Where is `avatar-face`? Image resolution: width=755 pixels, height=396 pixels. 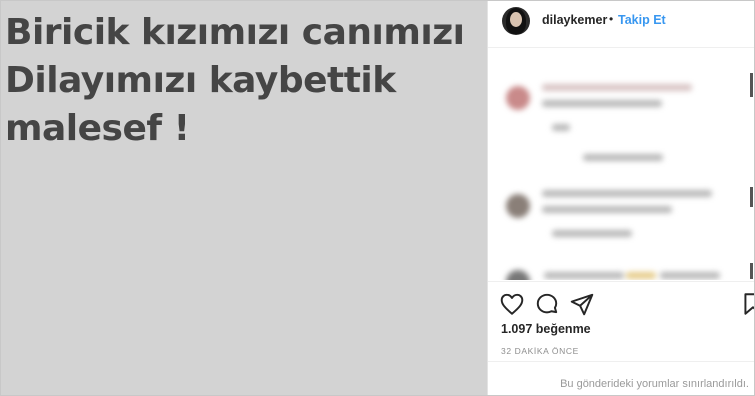
avatar-face is located at coordinates (516, 19).